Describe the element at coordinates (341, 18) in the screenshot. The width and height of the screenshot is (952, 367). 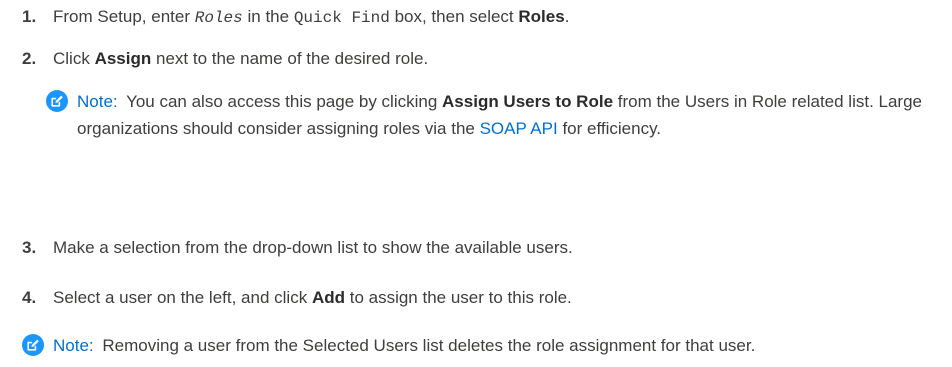
I see `code-quick-find: Quick Find` at that location.